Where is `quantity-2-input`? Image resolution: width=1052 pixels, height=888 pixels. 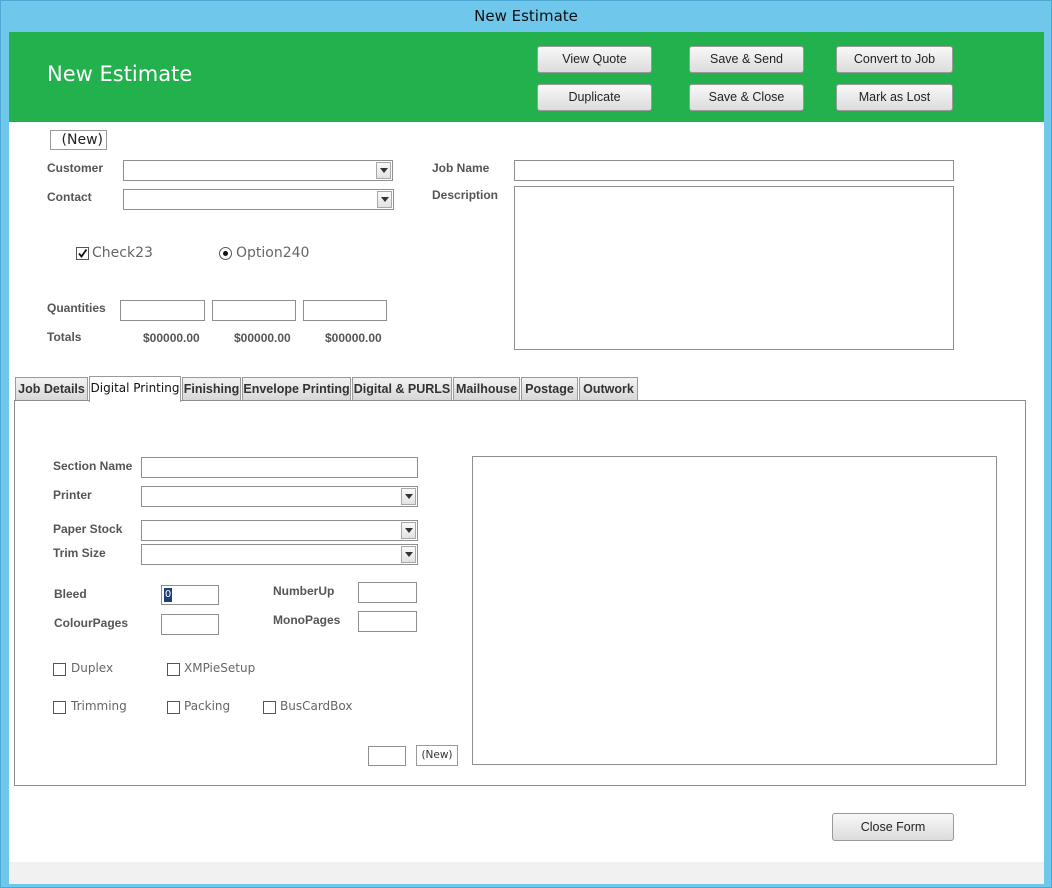 quantity-2-input is located at coordinates (254, 310).